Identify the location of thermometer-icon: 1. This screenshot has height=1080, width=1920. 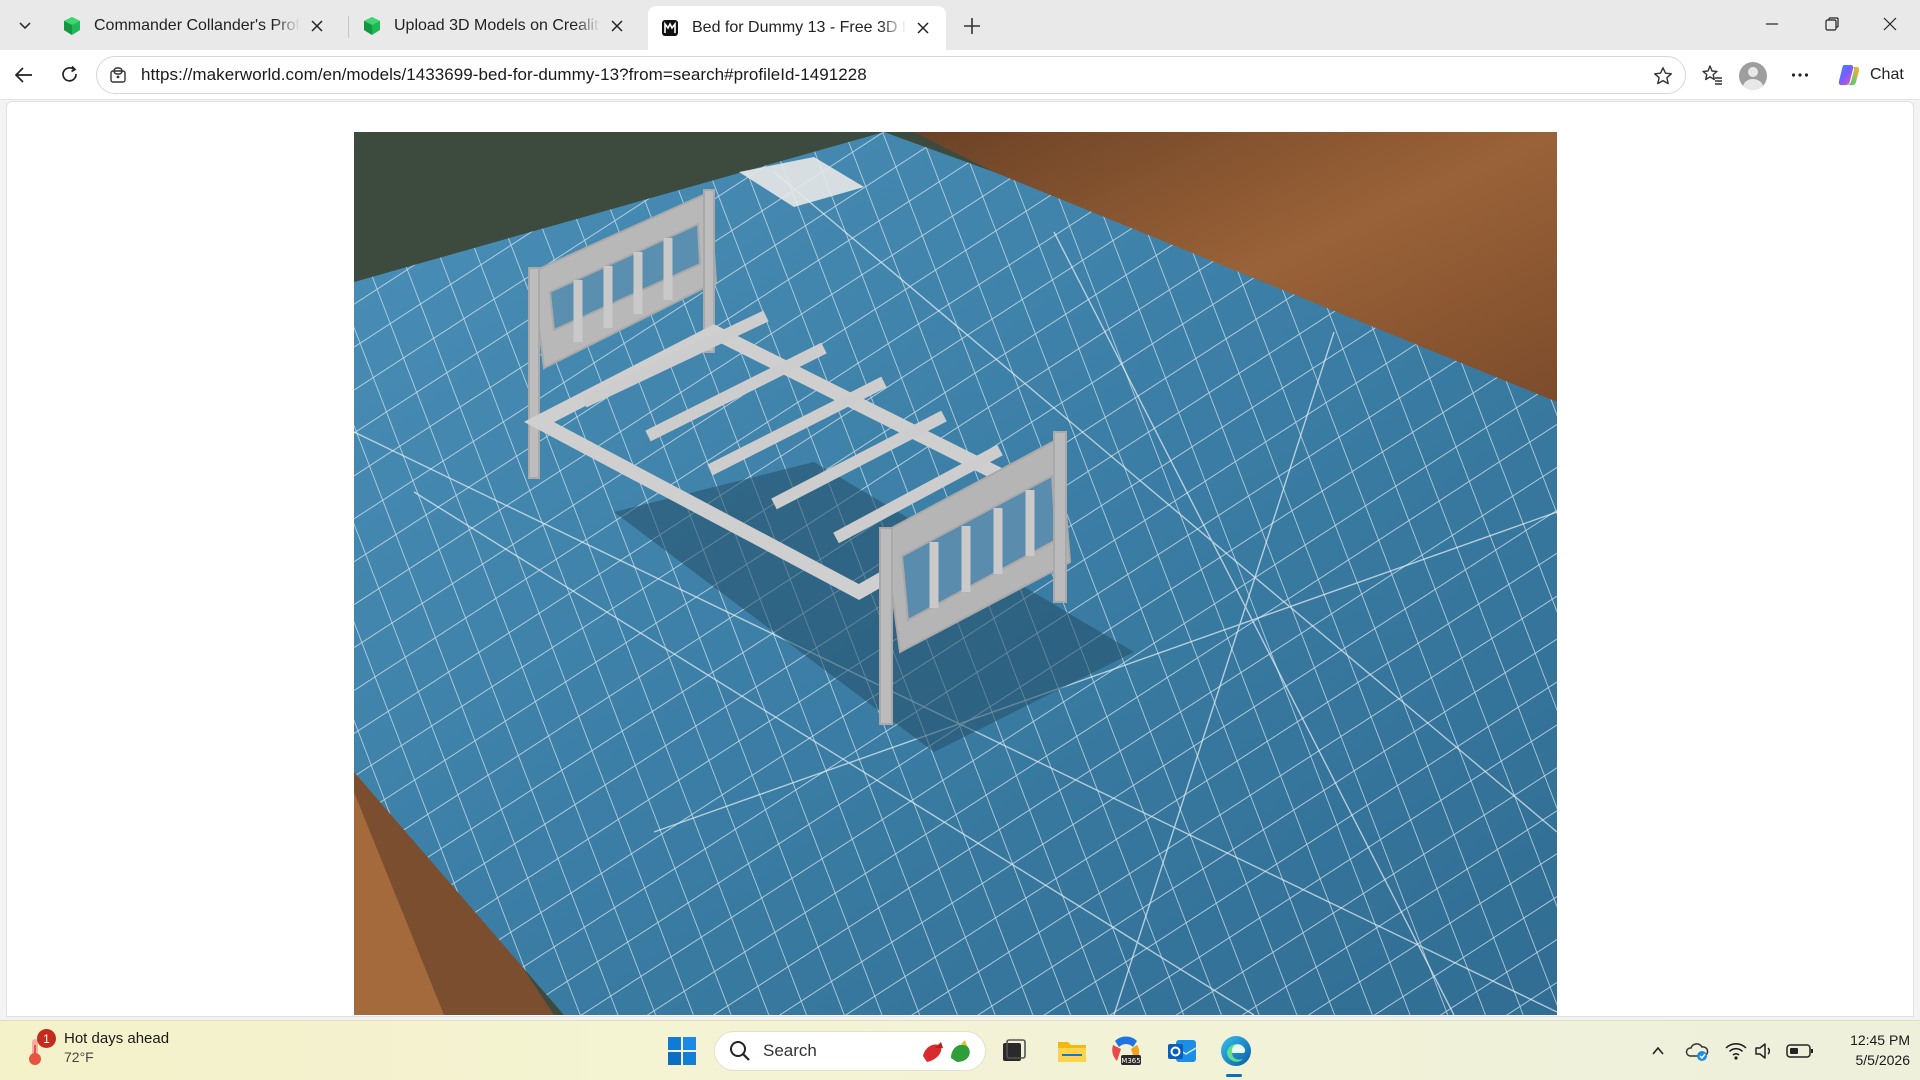
(39, 1048).